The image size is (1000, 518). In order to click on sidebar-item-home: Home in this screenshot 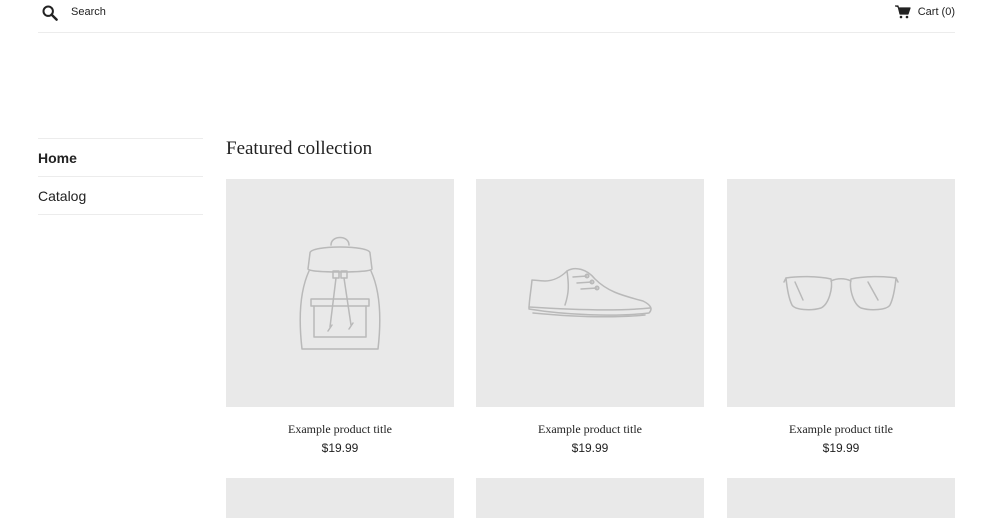, I will do `click(120, 157)`.